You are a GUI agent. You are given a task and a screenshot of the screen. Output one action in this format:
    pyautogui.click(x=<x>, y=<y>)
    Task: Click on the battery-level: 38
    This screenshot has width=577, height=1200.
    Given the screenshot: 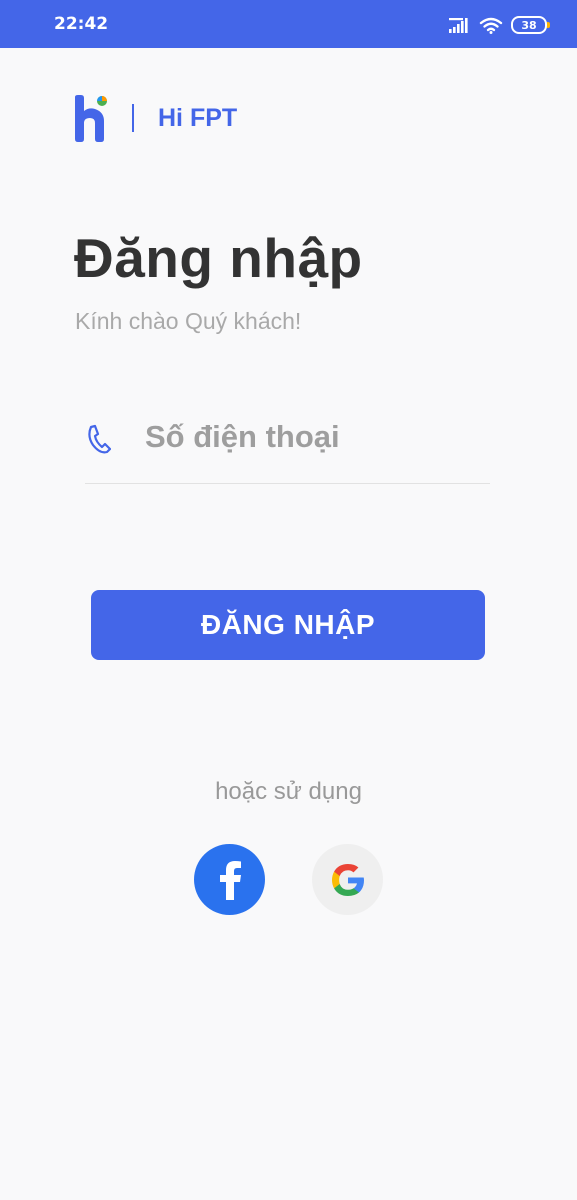 What is the action you would take?
    pyautogui.click(x=529, y=25)
    